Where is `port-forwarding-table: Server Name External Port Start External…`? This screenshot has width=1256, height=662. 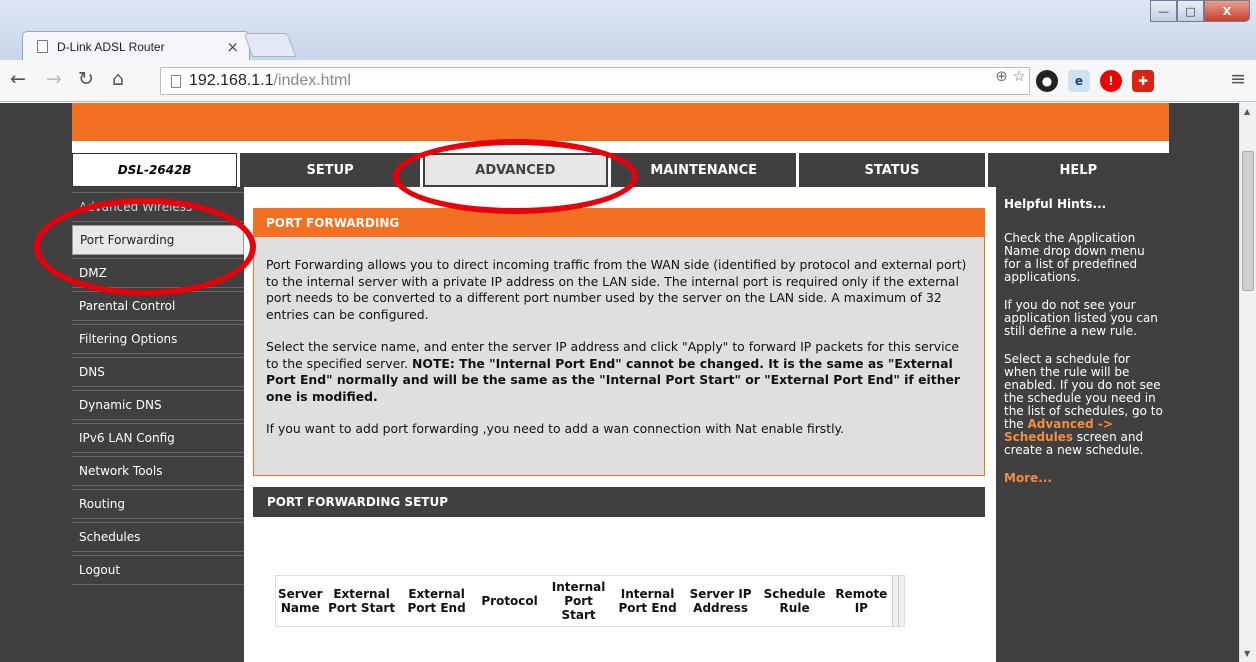
port-forwarding-table: Server Name External Port Start External… is located at coordinates (590, 601).